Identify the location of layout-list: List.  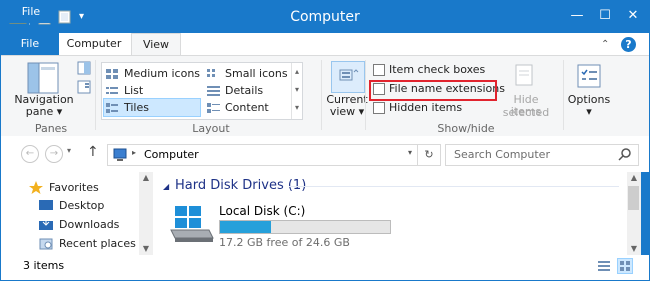
(154, 90).